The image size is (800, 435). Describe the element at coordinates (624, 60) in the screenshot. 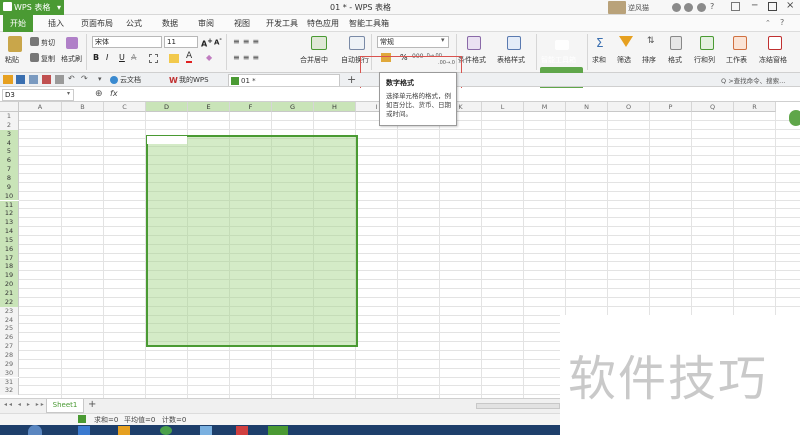

I see `filter-button: 筛选` at that location.